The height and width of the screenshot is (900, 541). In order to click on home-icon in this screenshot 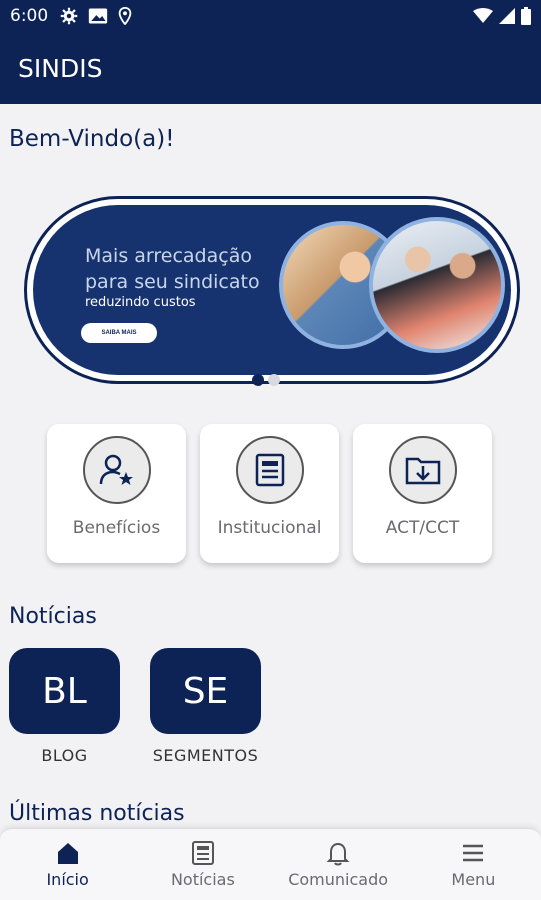, I will do `click(67, 853)`.